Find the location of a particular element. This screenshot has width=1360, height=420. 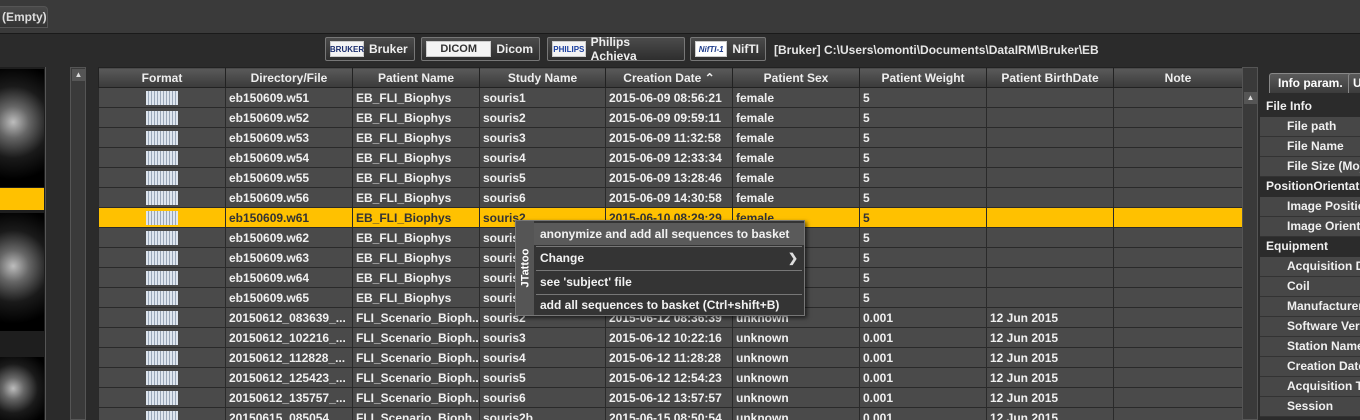

dicom-format-button: DICOM Dicom is located at coordinates (480, 49).